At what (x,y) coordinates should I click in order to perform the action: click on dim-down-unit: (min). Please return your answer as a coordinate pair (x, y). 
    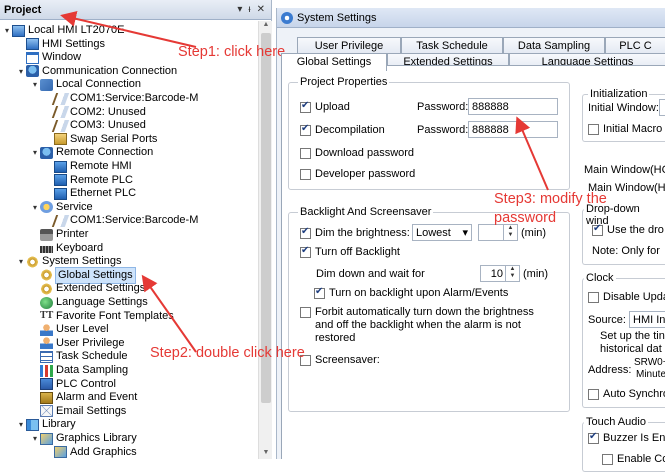
    Looking at the image, I should click on (536, 274).